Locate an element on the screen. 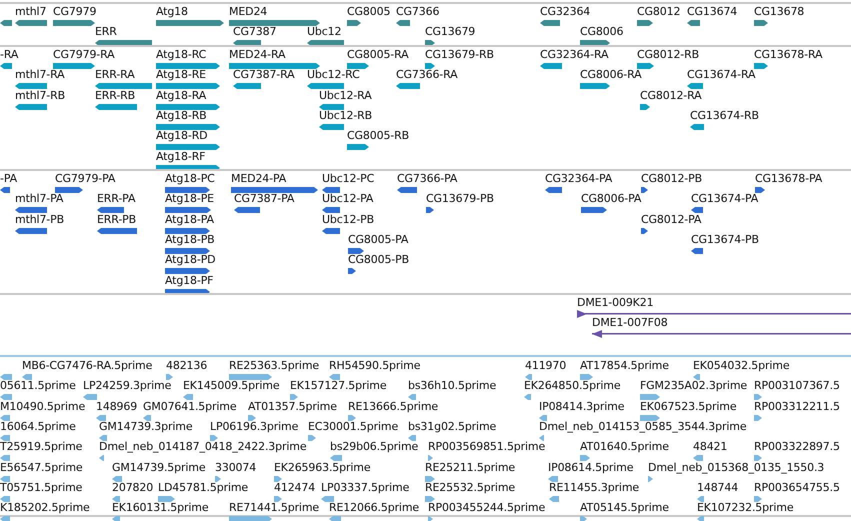  feature-label: DME1-009K21 is located at coordinates (615, 303).